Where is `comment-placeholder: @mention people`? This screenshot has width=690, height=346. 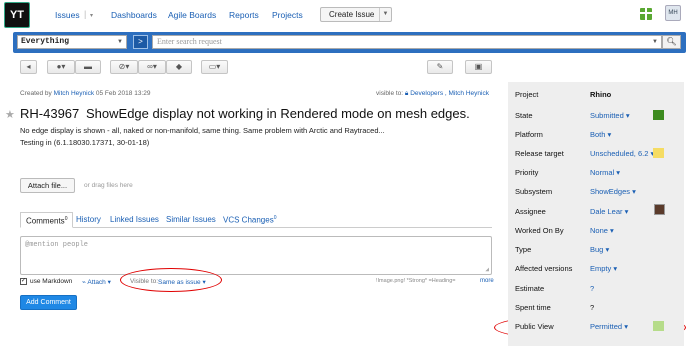 comment-placeholder: @mention people is located at coordinates (57, 245).